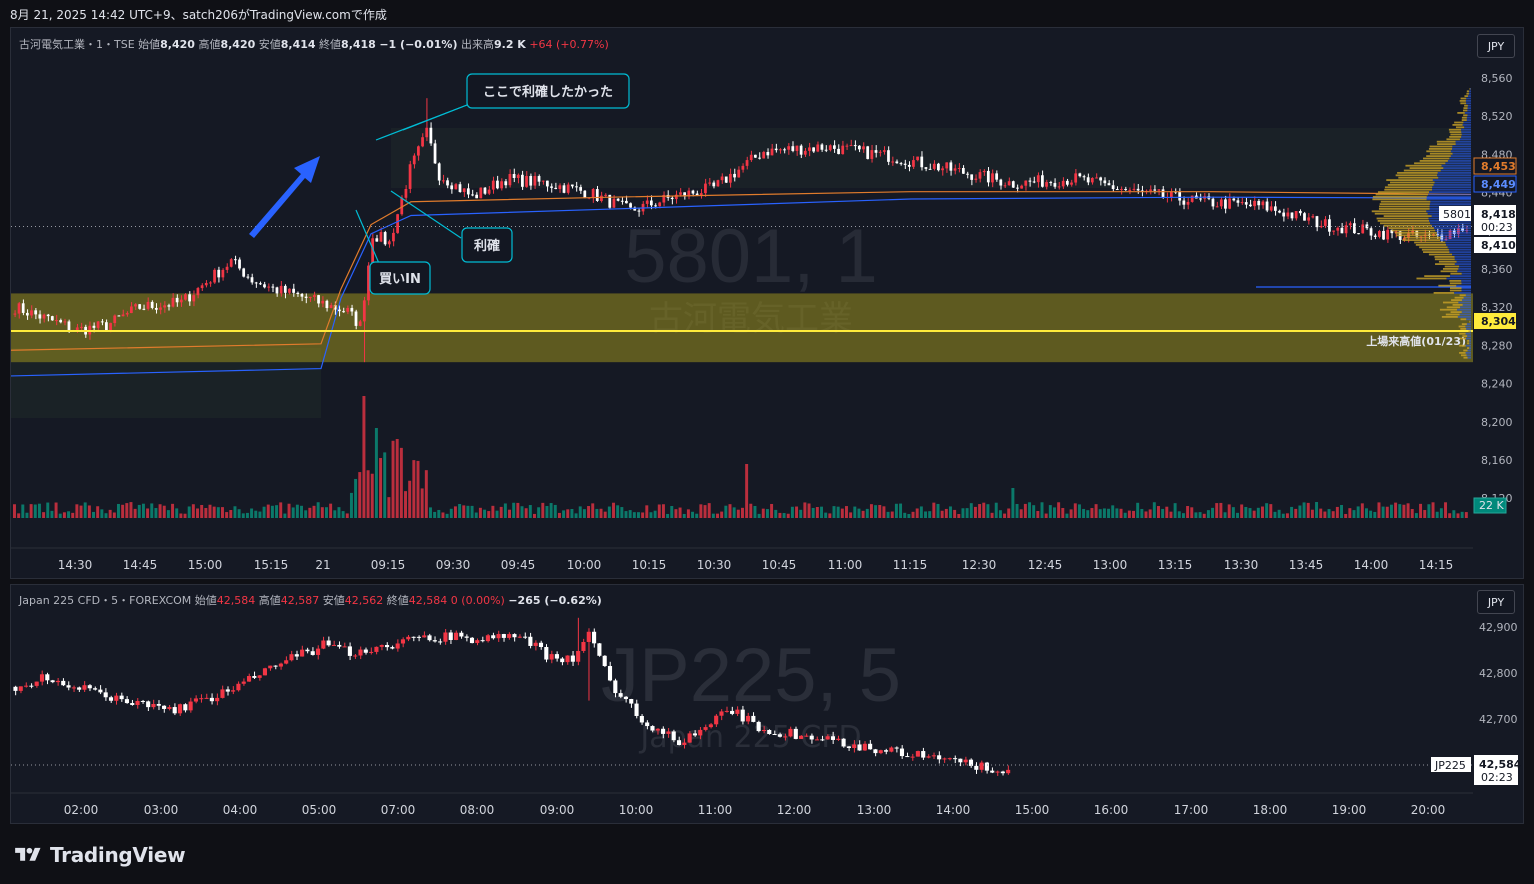 This screenshot has width=1534, height=884. Describe the element at coordinates (1045, 565) in the screenshot. I see `time-axis-tick: 12:45` at that location.